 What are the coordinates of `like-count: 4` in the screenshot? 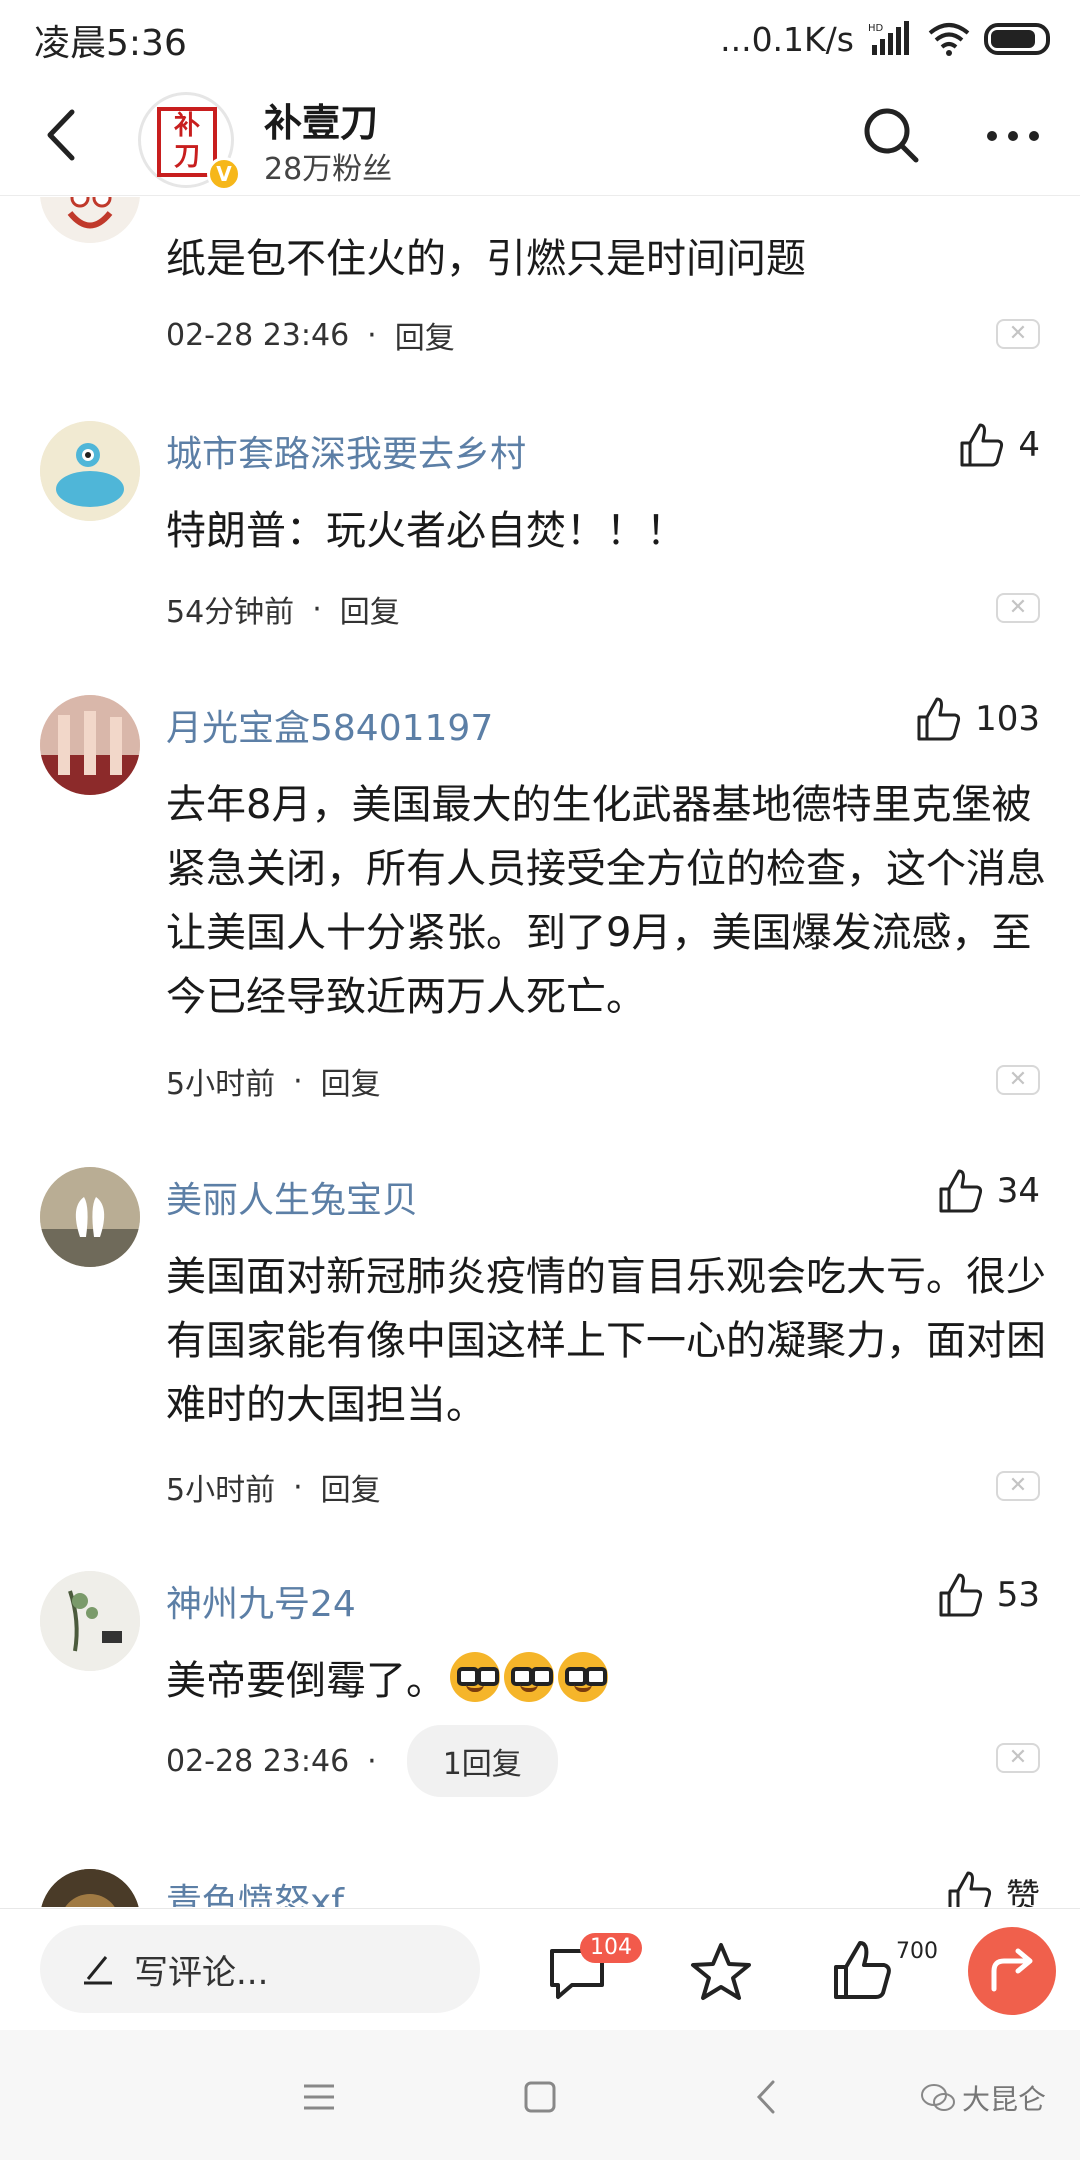 It's located at (1029, 445).